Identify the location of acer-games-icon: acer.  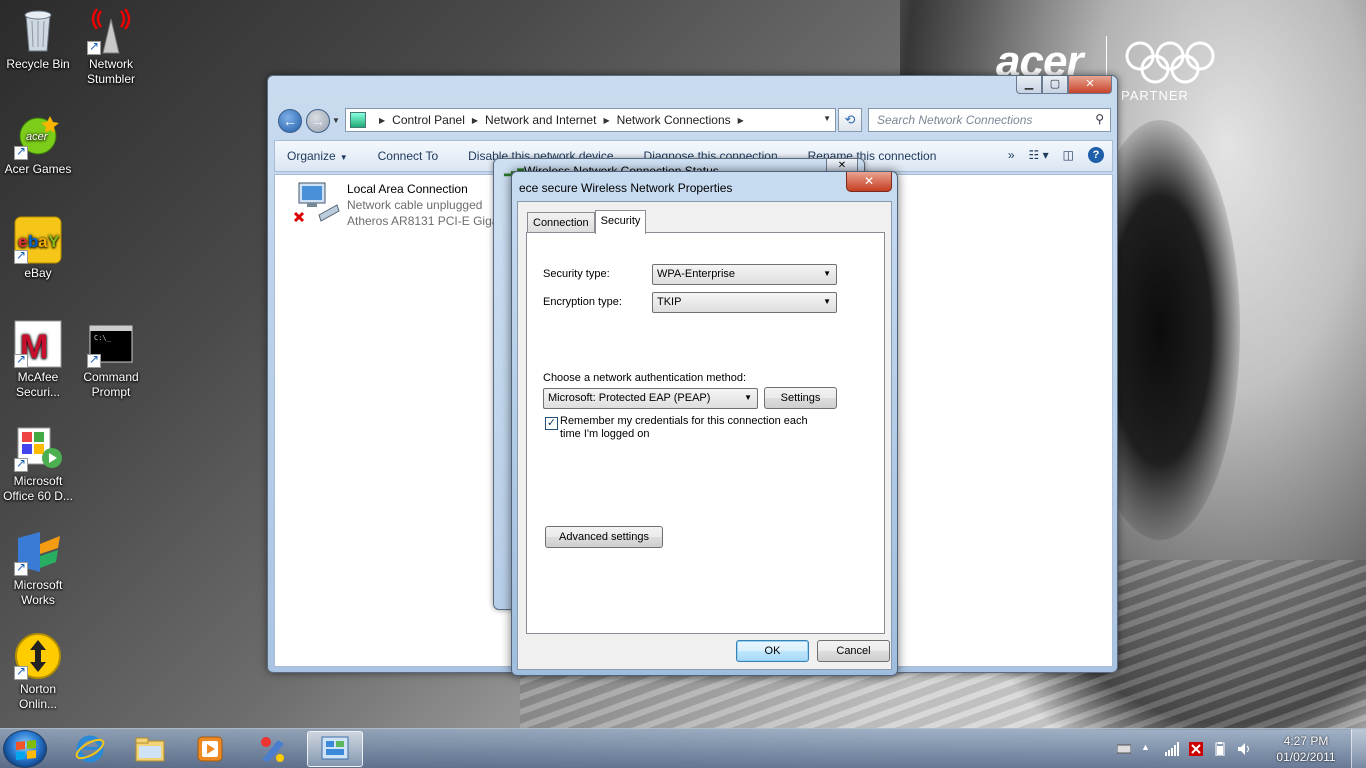
(38, 136).